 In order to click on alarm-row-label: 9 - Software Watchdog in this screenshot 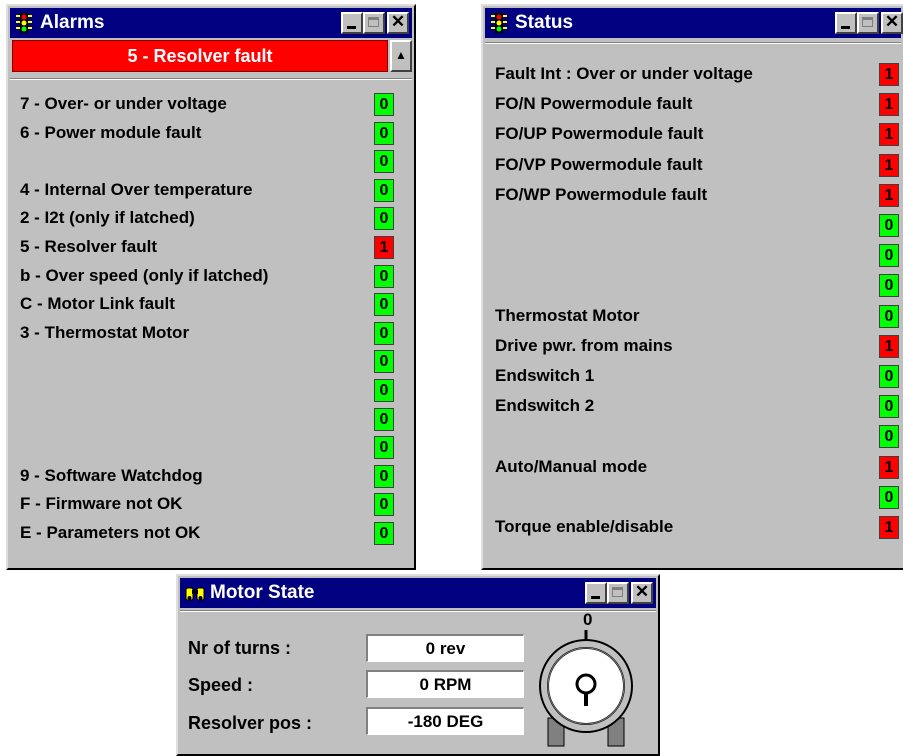, I will do `click(111, 475)`.